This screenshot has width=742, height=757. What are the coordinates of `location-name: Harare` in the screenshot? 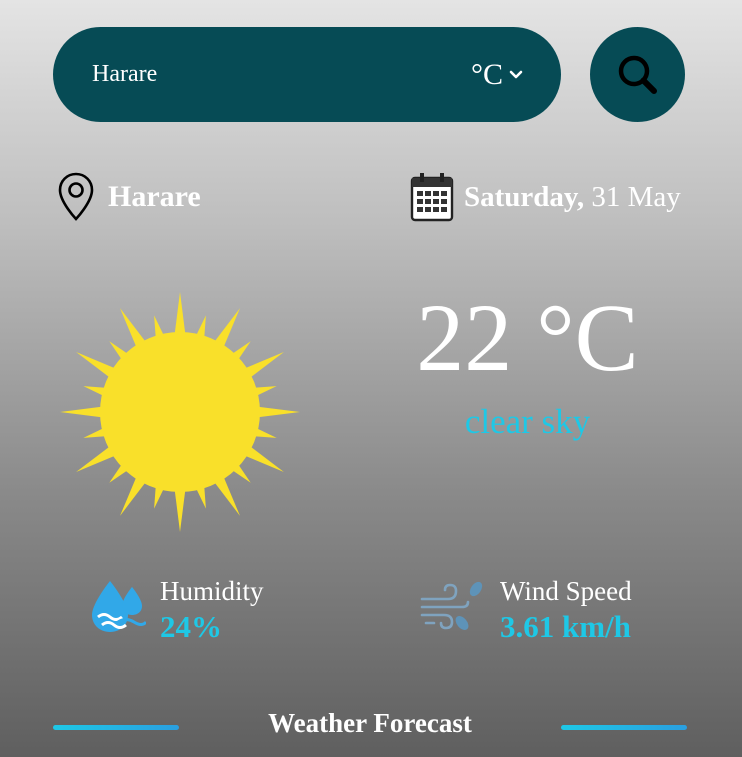 It's located at (154, 196).